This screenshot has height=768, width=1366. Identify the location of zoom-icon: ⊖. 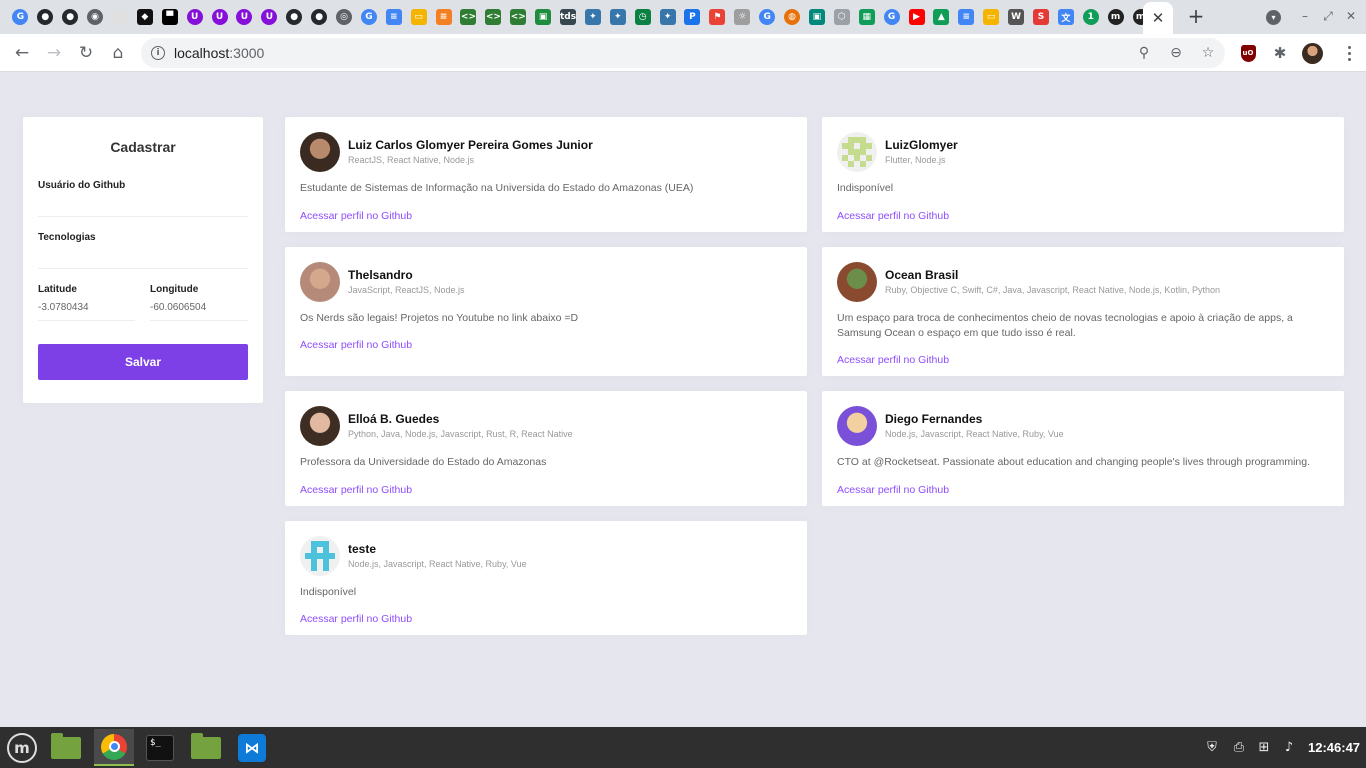
(1176, 53).